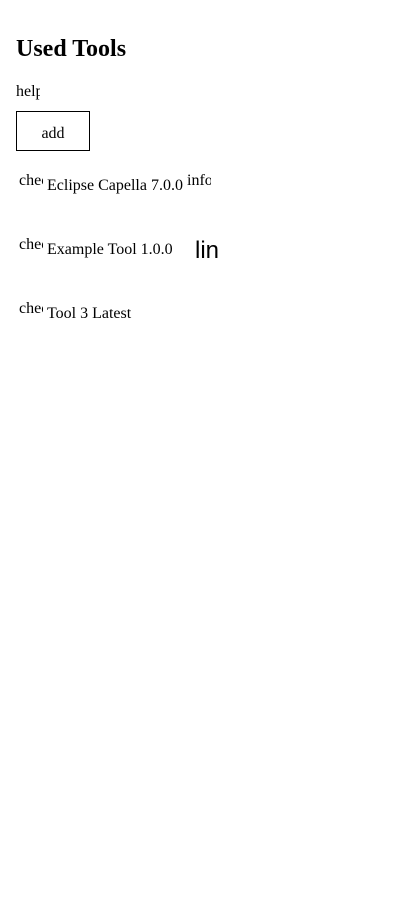 The width and height of the screenshot is (420, 920). I want to click on info-icon: info, so click(199, 181).